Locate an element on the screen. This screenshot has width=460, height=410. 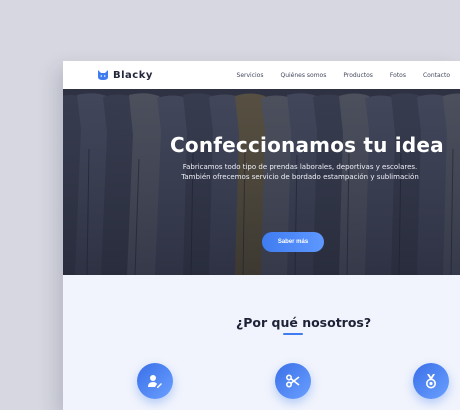
scissors-icon is located at coordinates (292, 381).